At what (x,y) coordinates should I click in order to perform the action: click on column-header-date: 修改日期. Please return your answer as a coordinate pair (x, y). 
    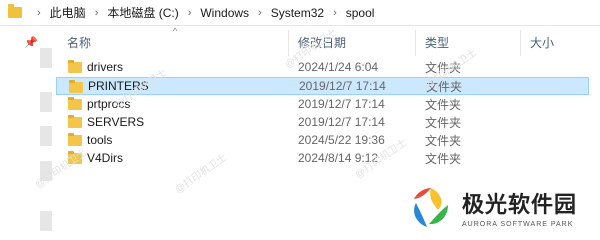
    Looking at the image, I should click on (322, 42).